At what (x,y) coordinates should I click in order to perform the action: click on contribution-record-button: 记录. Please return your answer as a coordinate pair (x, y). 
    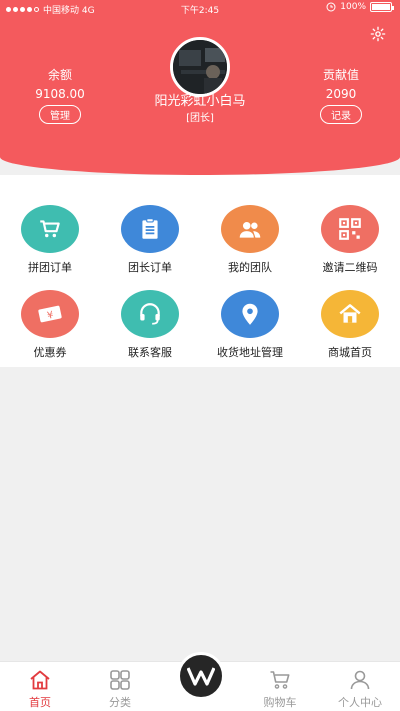
    Looking at the image, I should click on (341, 114).